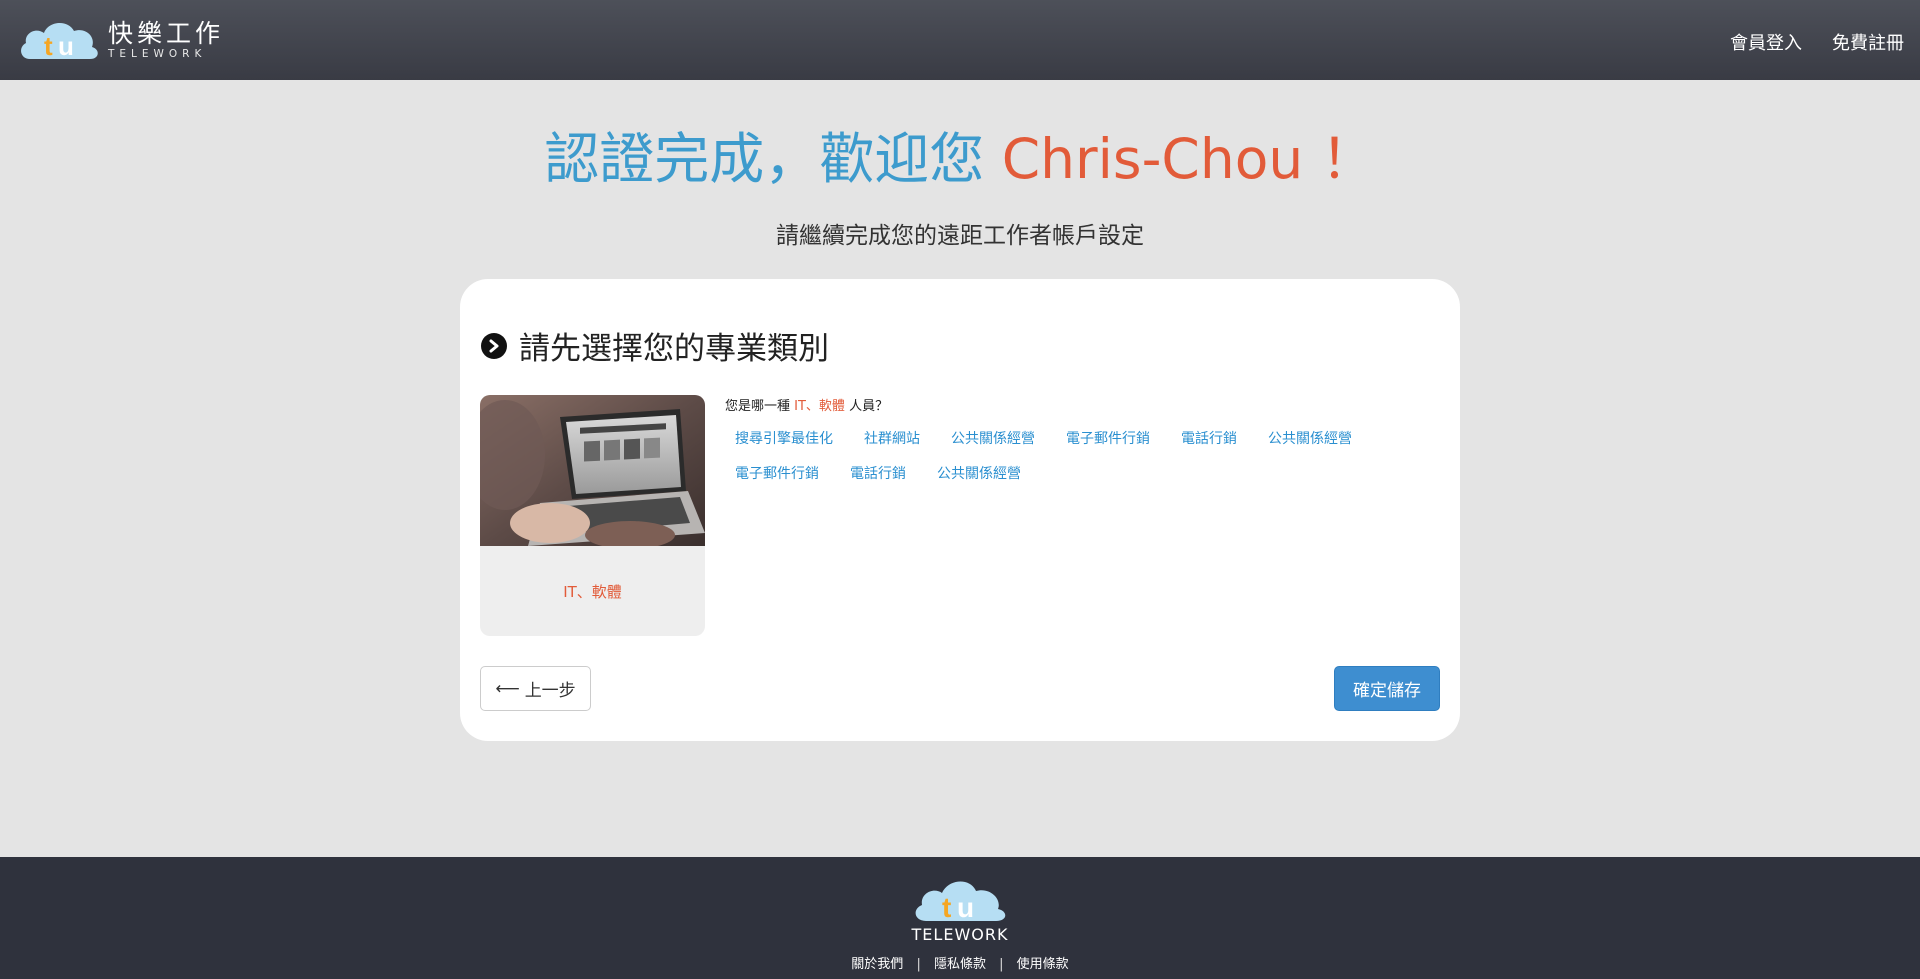  I want to click on brand-logo: t u 快樂工作 TELEWORK, so click(120, 40).